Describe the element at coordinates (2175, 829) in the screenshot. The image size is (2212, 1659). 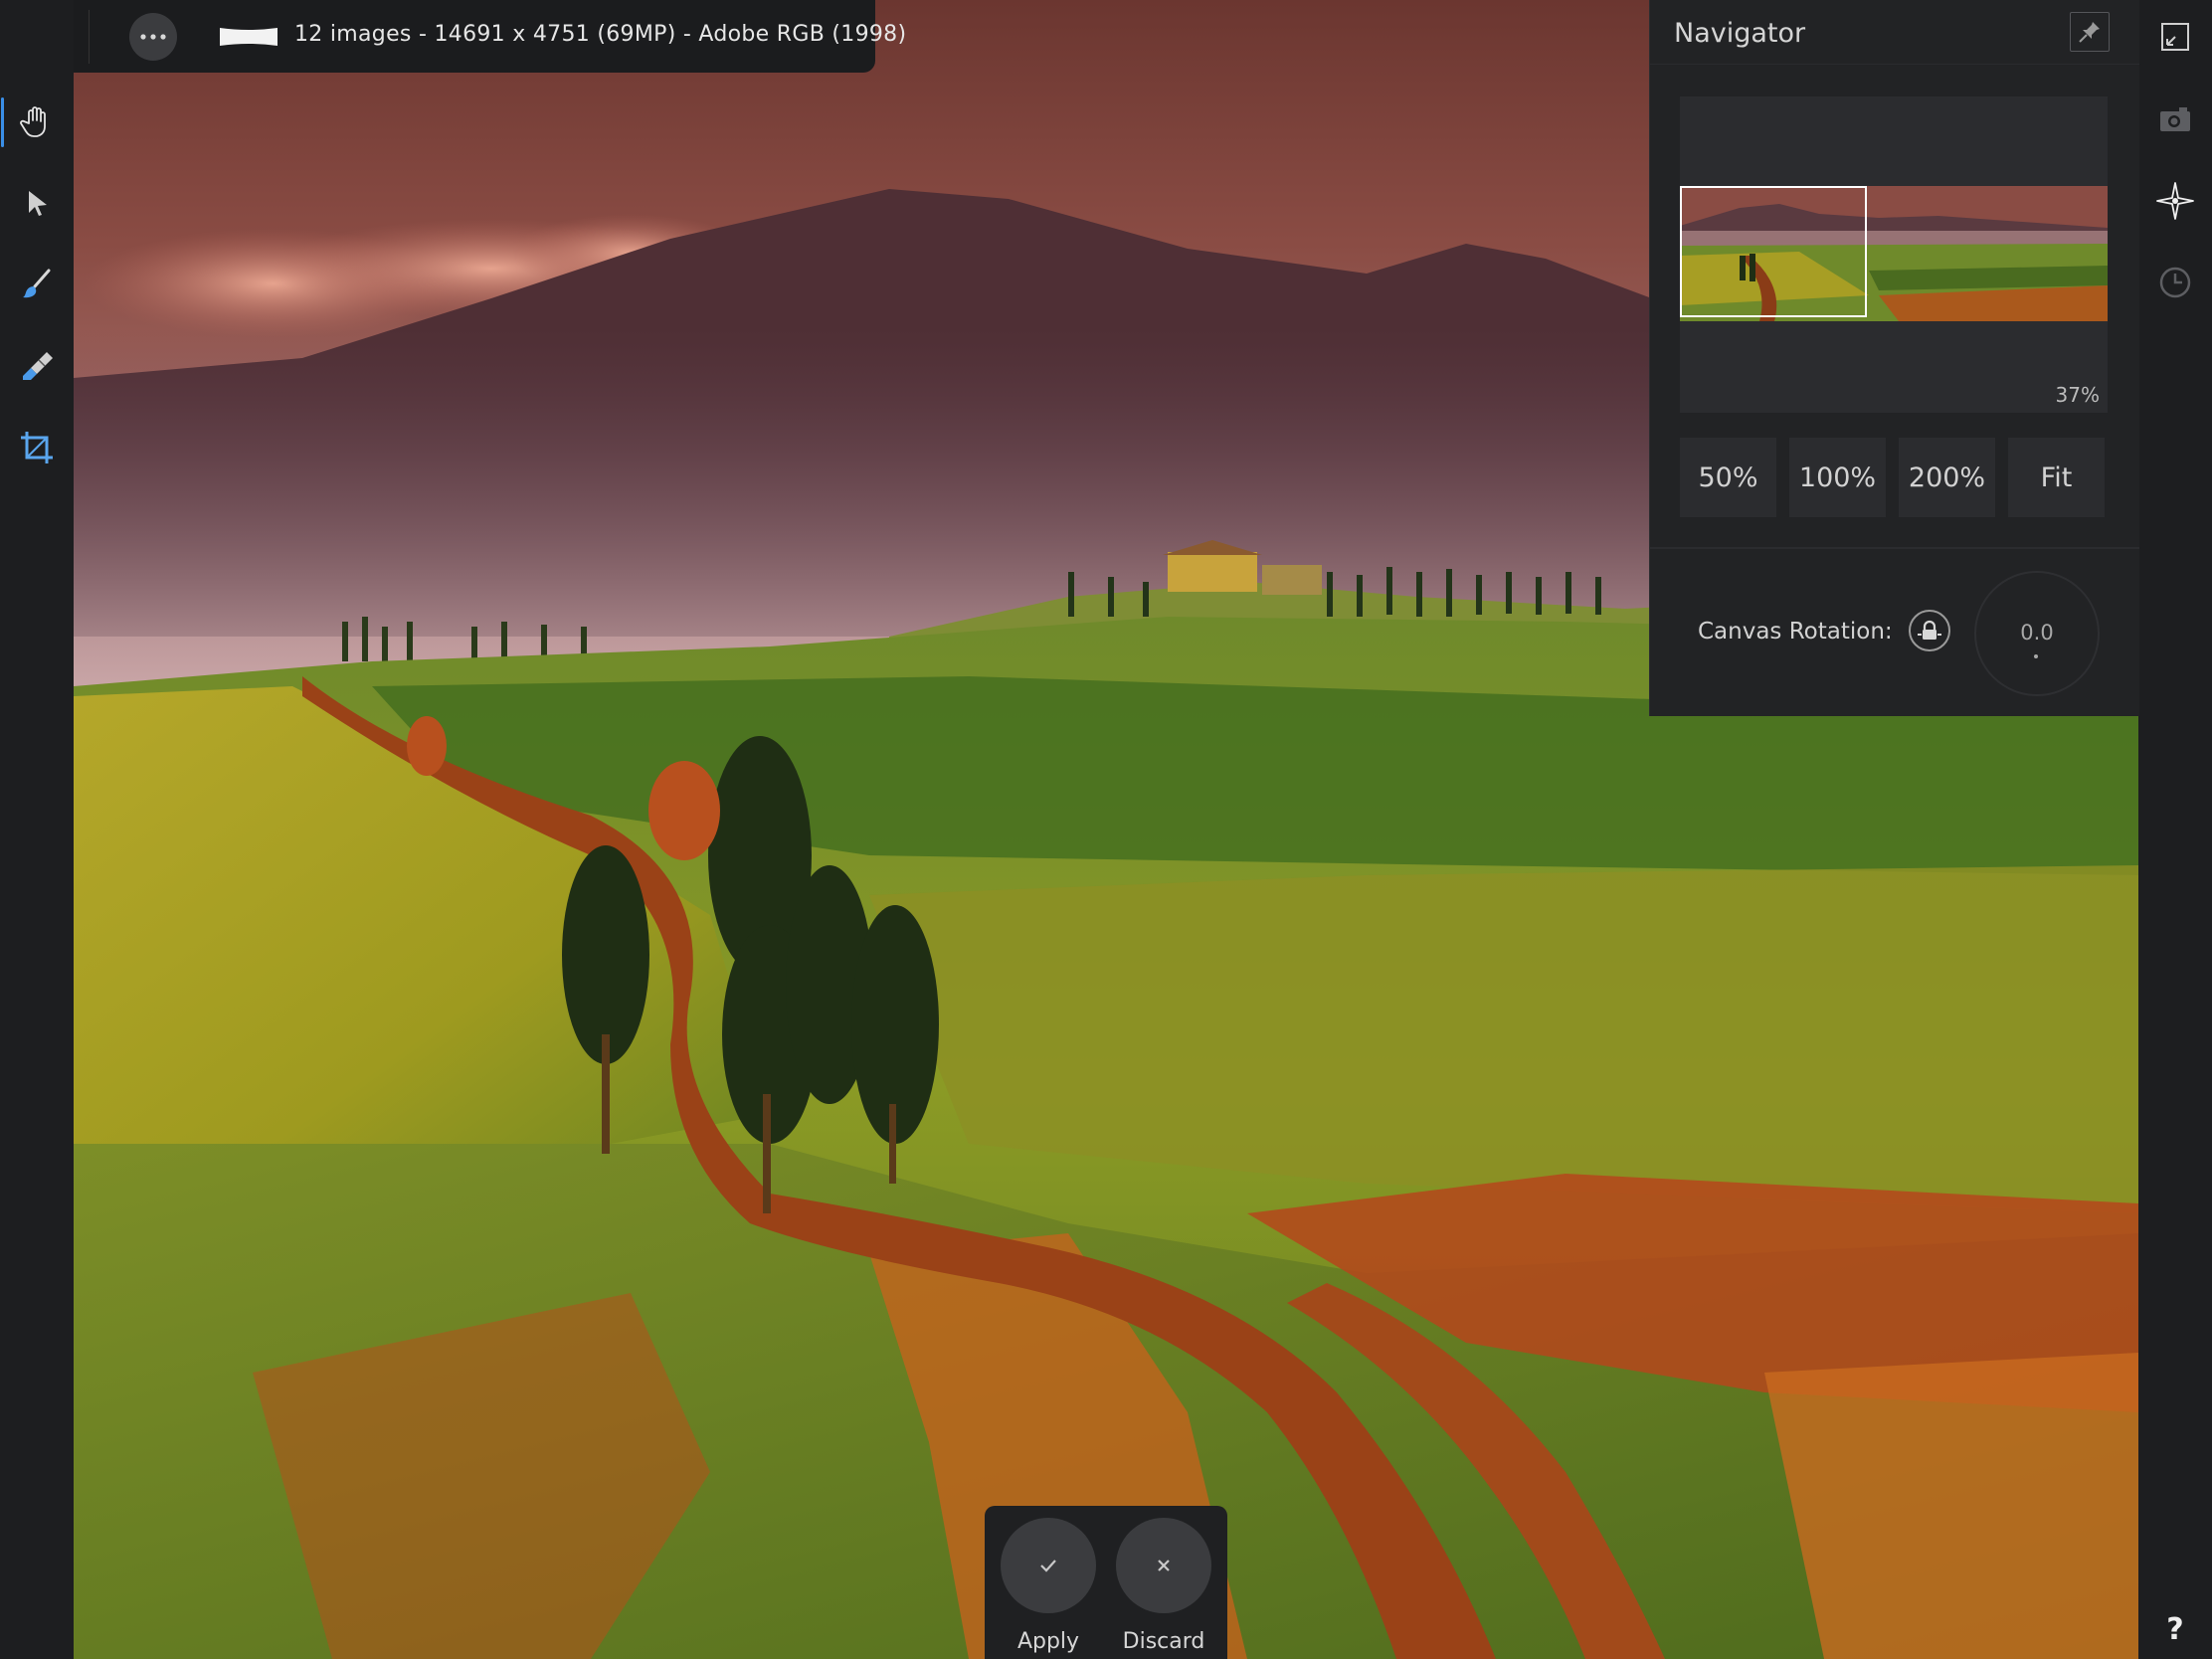
I see `right-toolbar: ?` at that location.